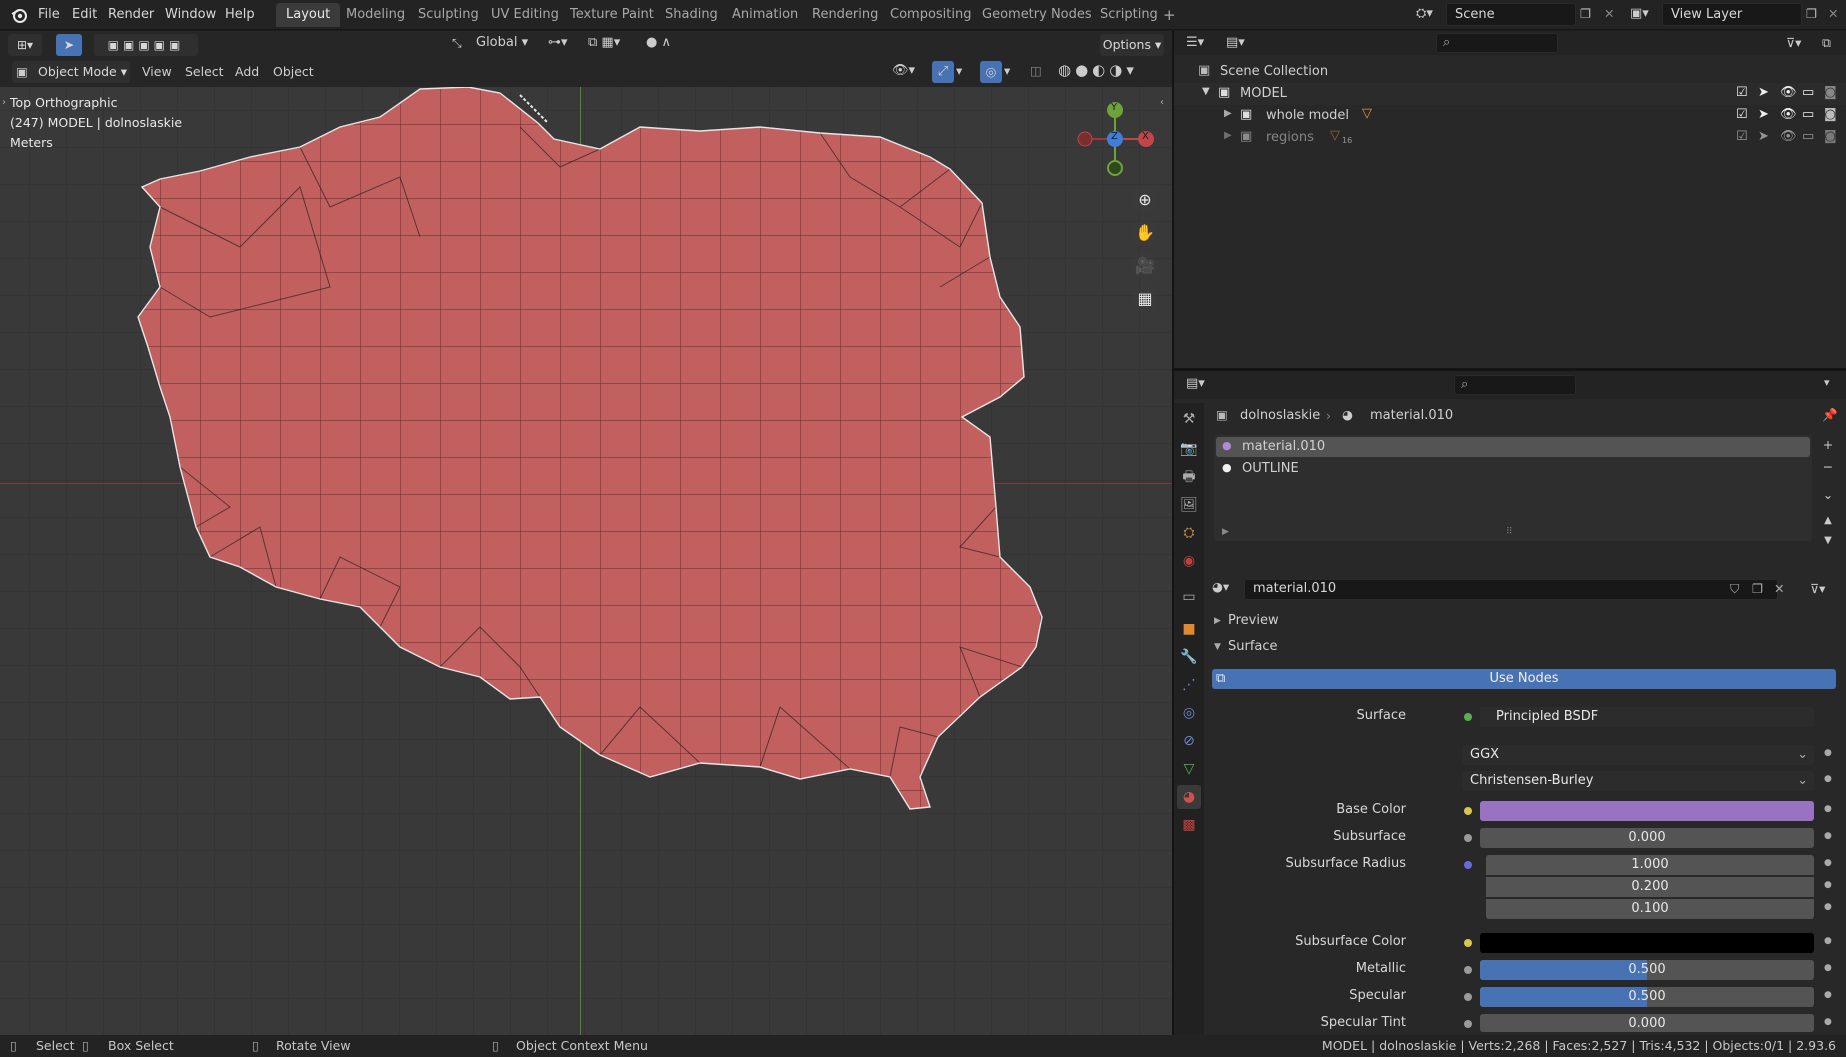  I want to click on select-tool-icon: ➤, so click(69, 45).